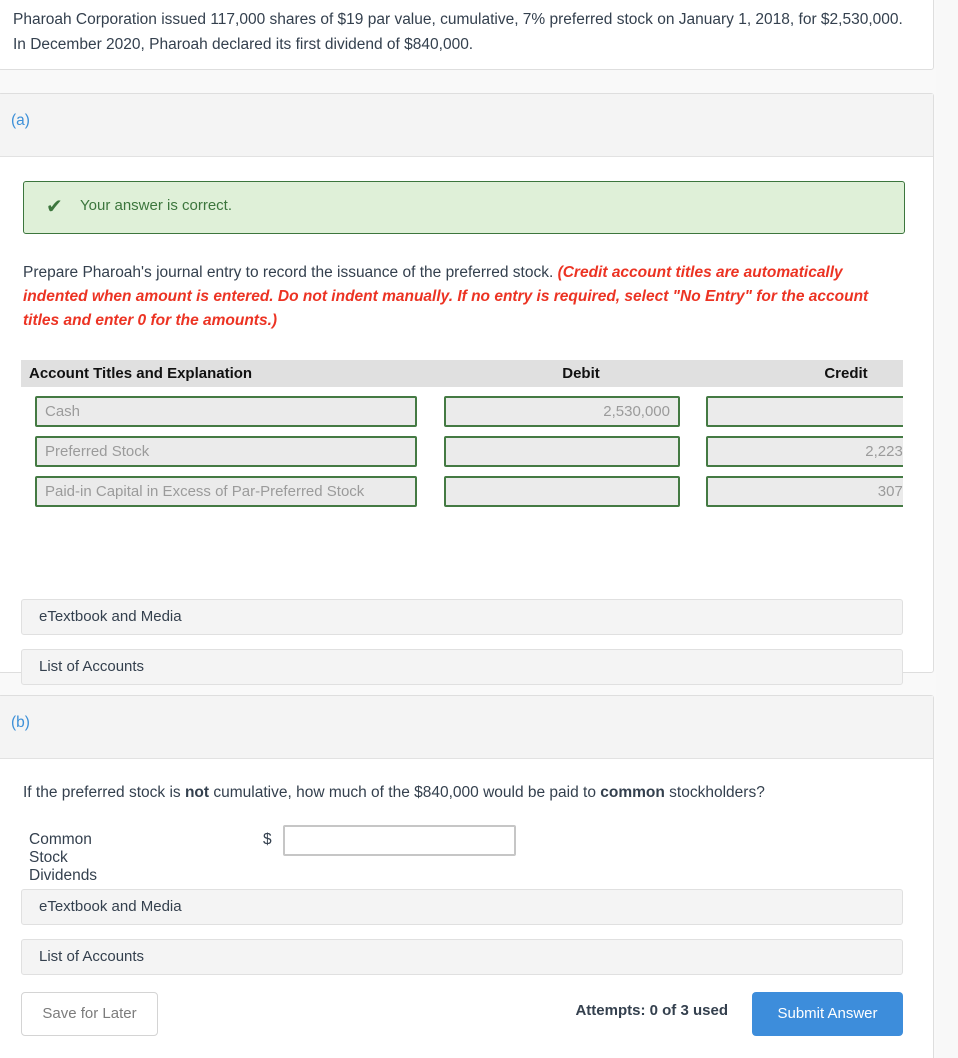 This screenshot has height=1058, width=958. What do you see at coordinates (714, 792) in the screenshot?
I see `question-text-3: stockholders?` at bounding box center [714, 792].